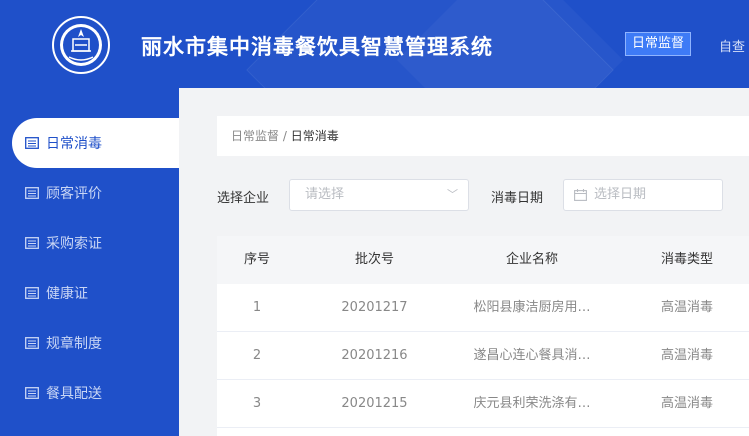 Image resolution: width=749 pixels, height=436 pixels. What do you see at coordinates (531, 259) in the screenshot?
I see `column-header-company: 企业名称` at bounding box center [531, 259].